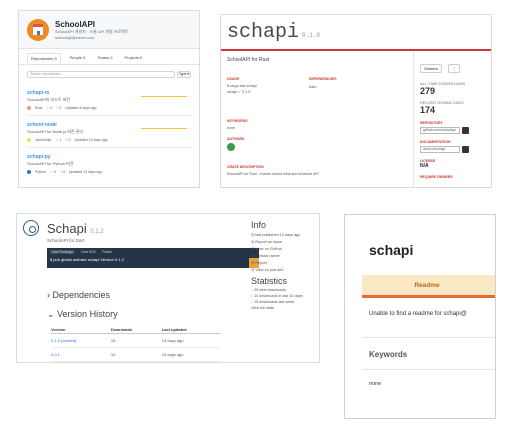 The image size is (515, 438). I want to click on package-logo-icon, so click(31, 228).